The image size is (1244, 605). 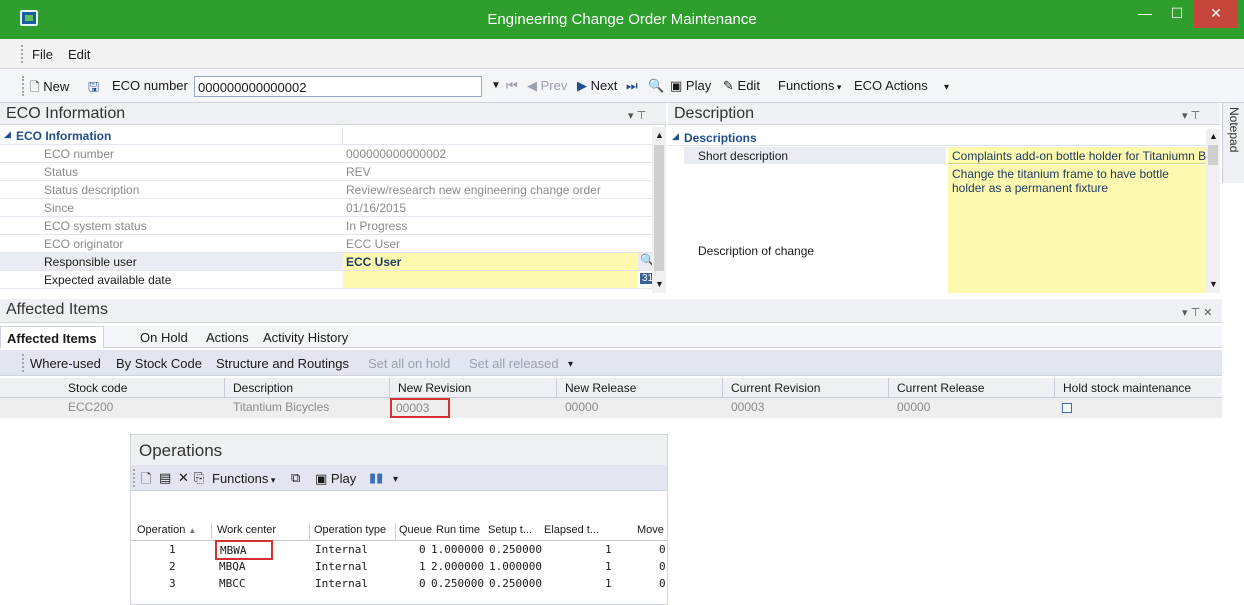 What do you see at coordinates (307, 388) in the screenshot?
I see `col-description: Description` at bounding box center [307, 388].